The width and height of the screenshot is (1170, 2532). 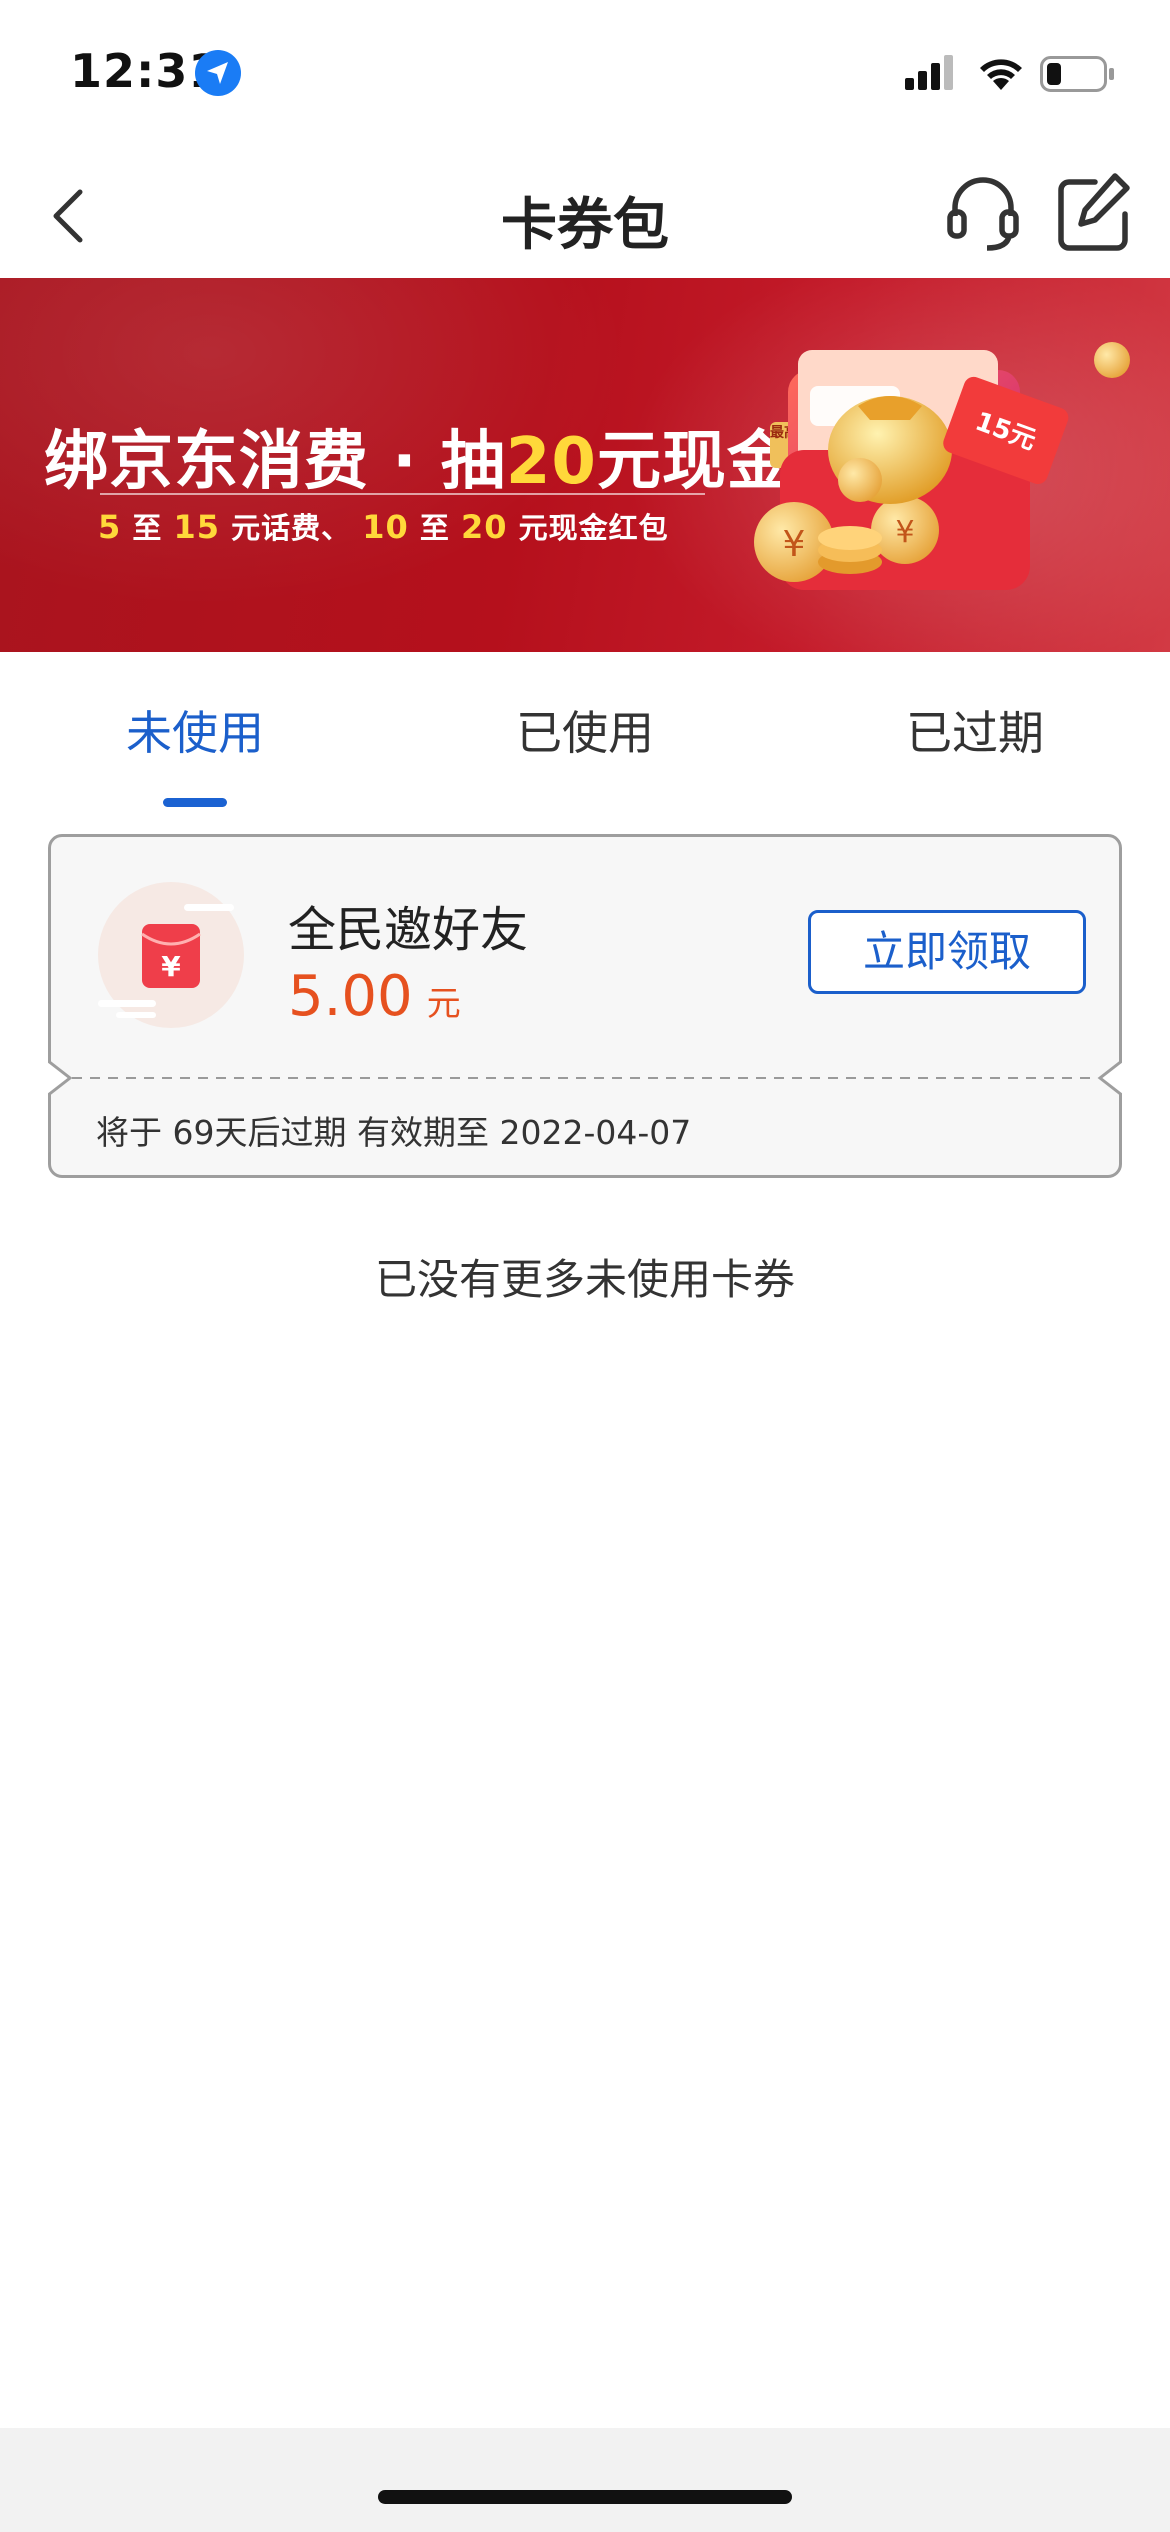 What do you see at coordinates (1001, 74) in the screenshot?
I see `wifi-icon` at bounding box center [1001, 74].